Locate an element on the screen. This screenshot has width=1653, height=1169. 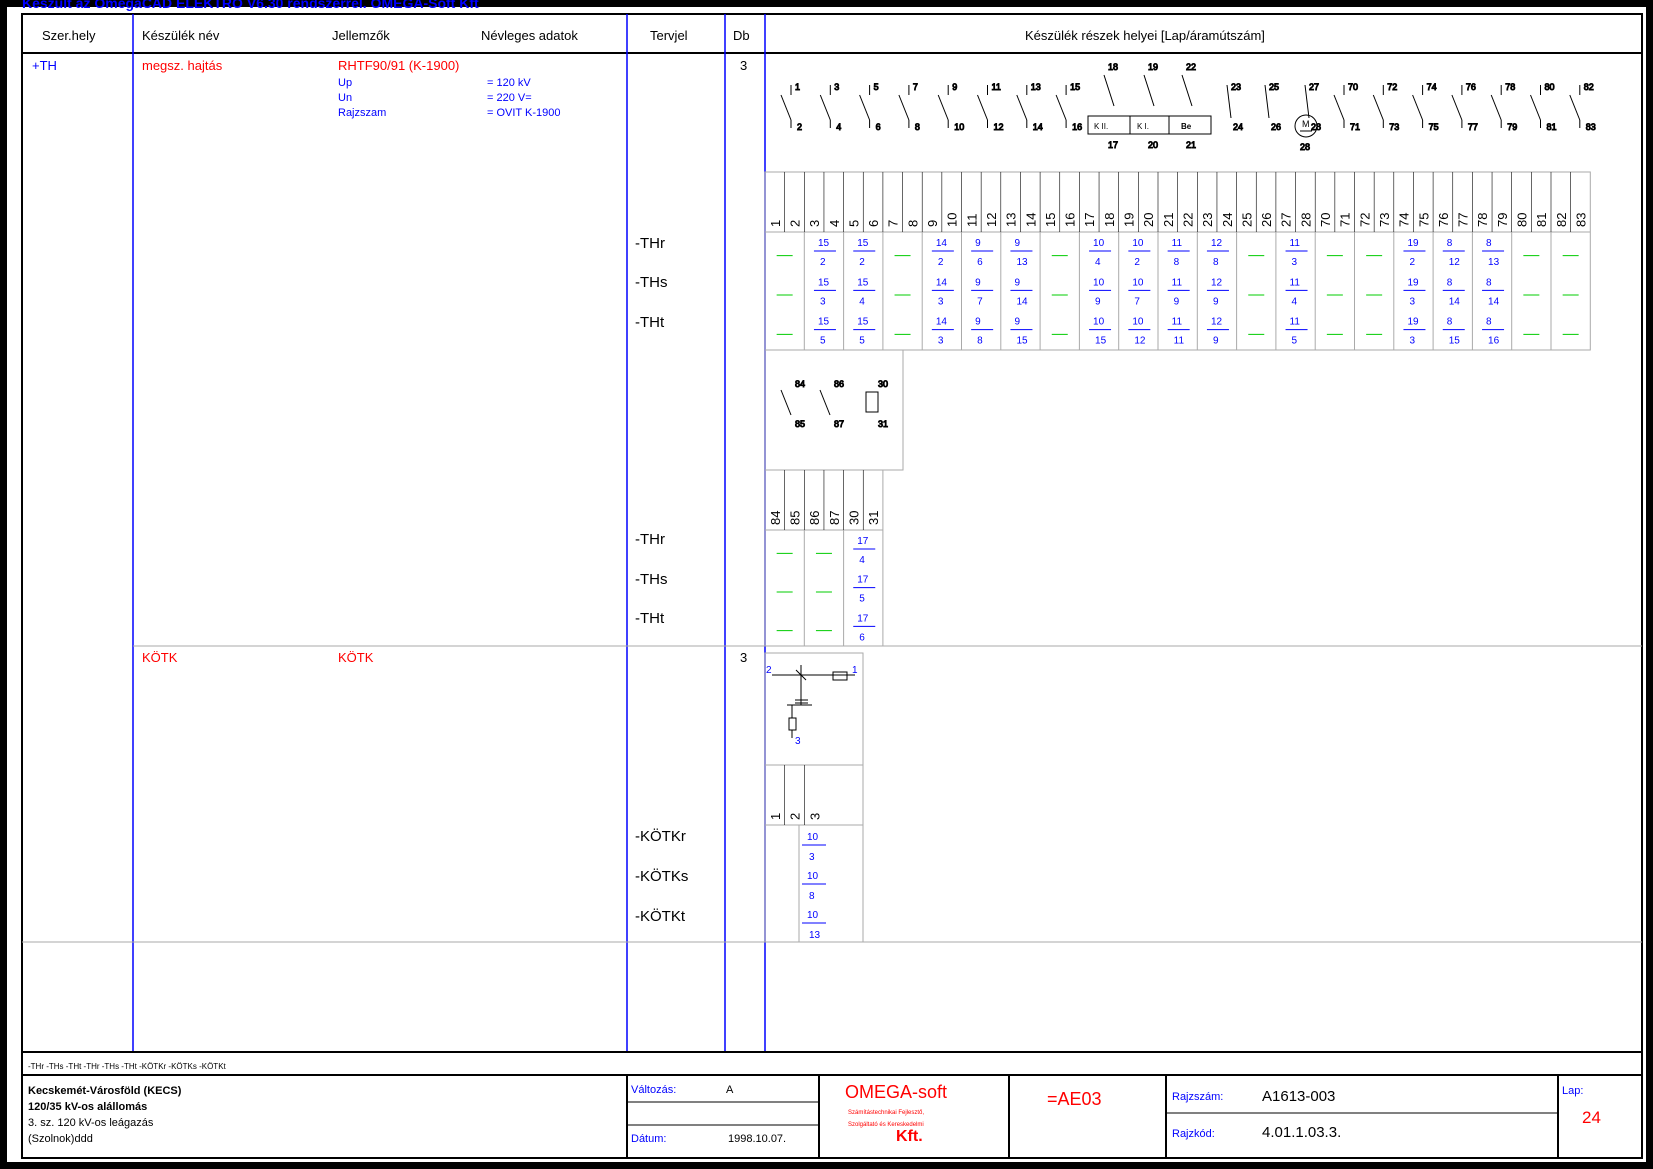
pin-bottom: 16 is located at coordinates (1077, 127).